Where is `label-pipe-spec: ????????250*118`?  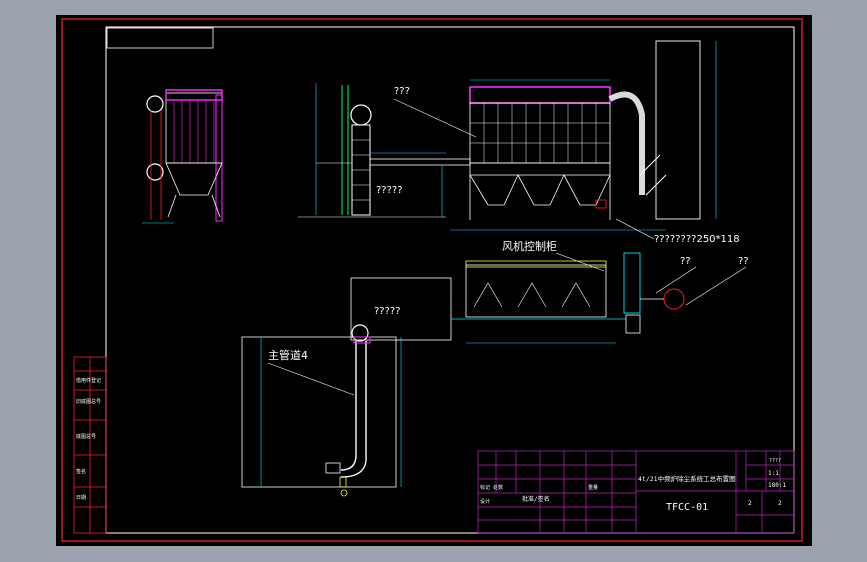
label-pipe-spec: ????????250*118 is located at coordinates (697, 239).